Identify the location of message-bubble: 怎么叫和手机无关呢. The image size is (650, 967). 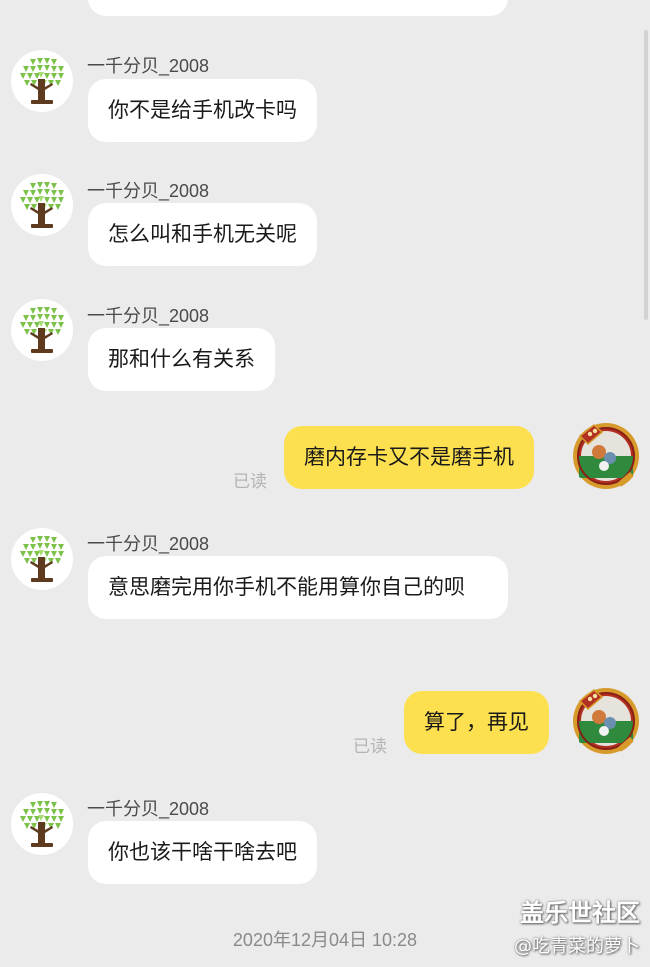
(202, 234).